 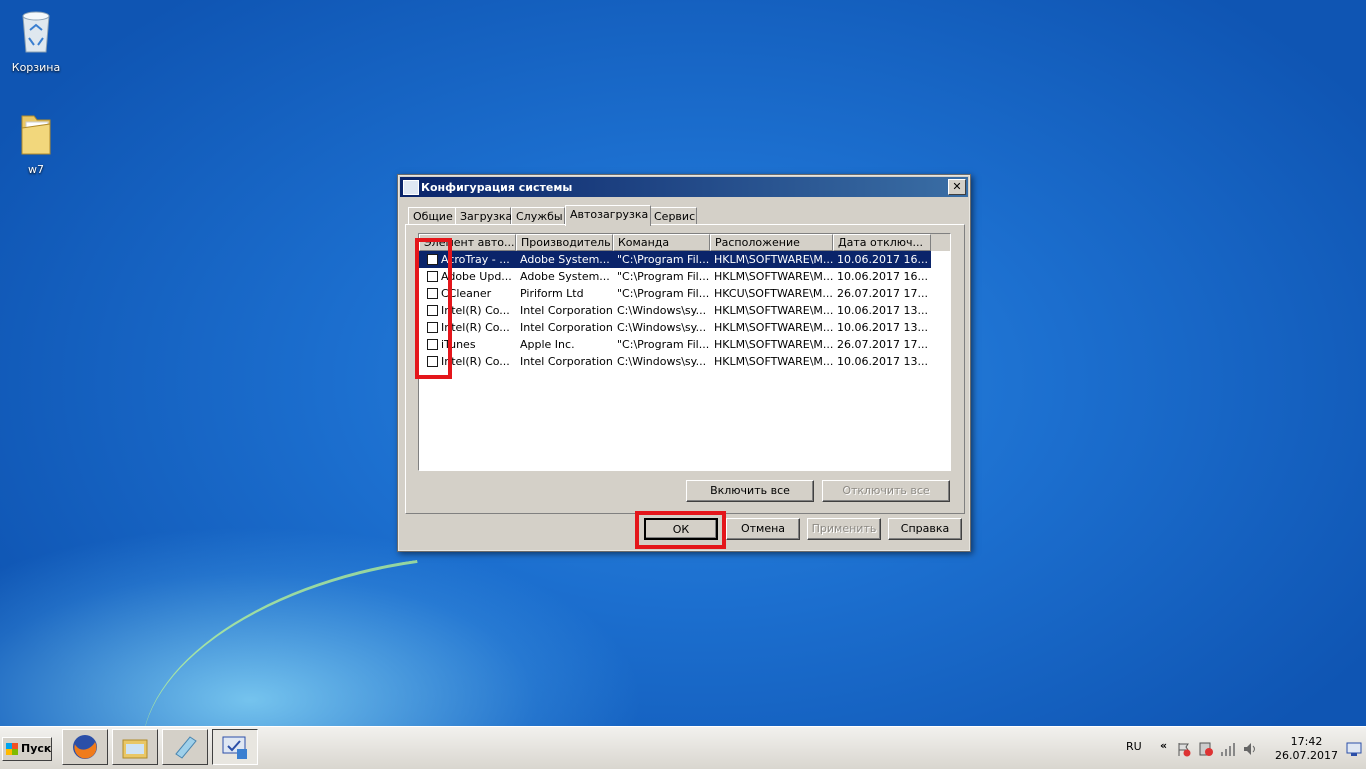 What do you see at coordinates (925, 529) in the screenshot?
I see `help-button: Справка` at bounding box center [925, 529].